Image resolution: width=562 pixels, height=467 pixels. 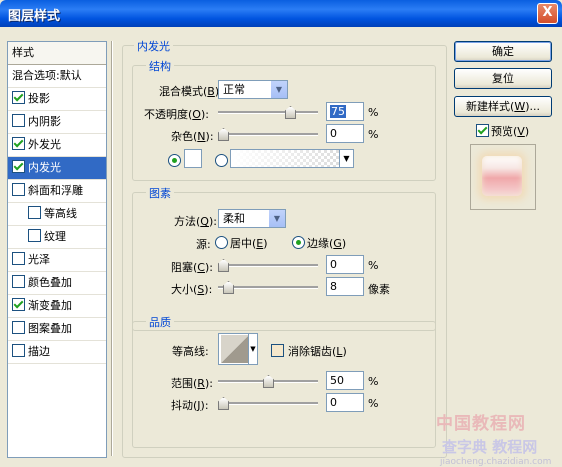 I want to click on noise-input: 0, so click(x=345, y=133).